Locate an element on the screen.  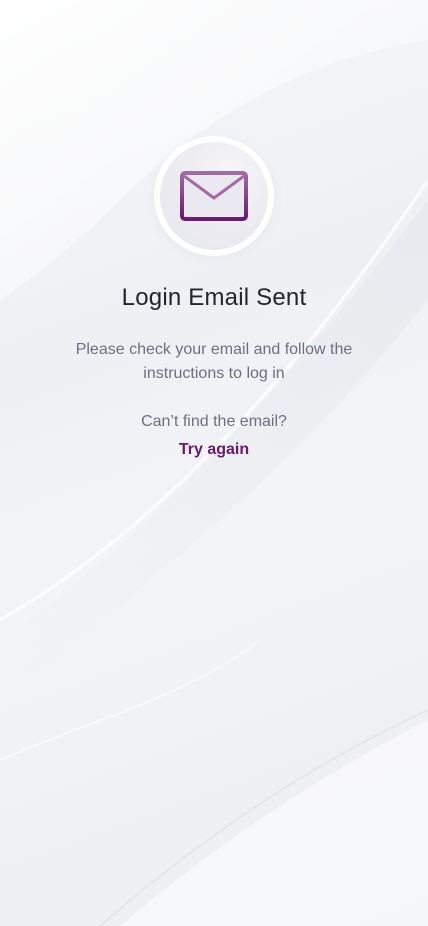
envelope-badge is located at coordinates (214, 196).